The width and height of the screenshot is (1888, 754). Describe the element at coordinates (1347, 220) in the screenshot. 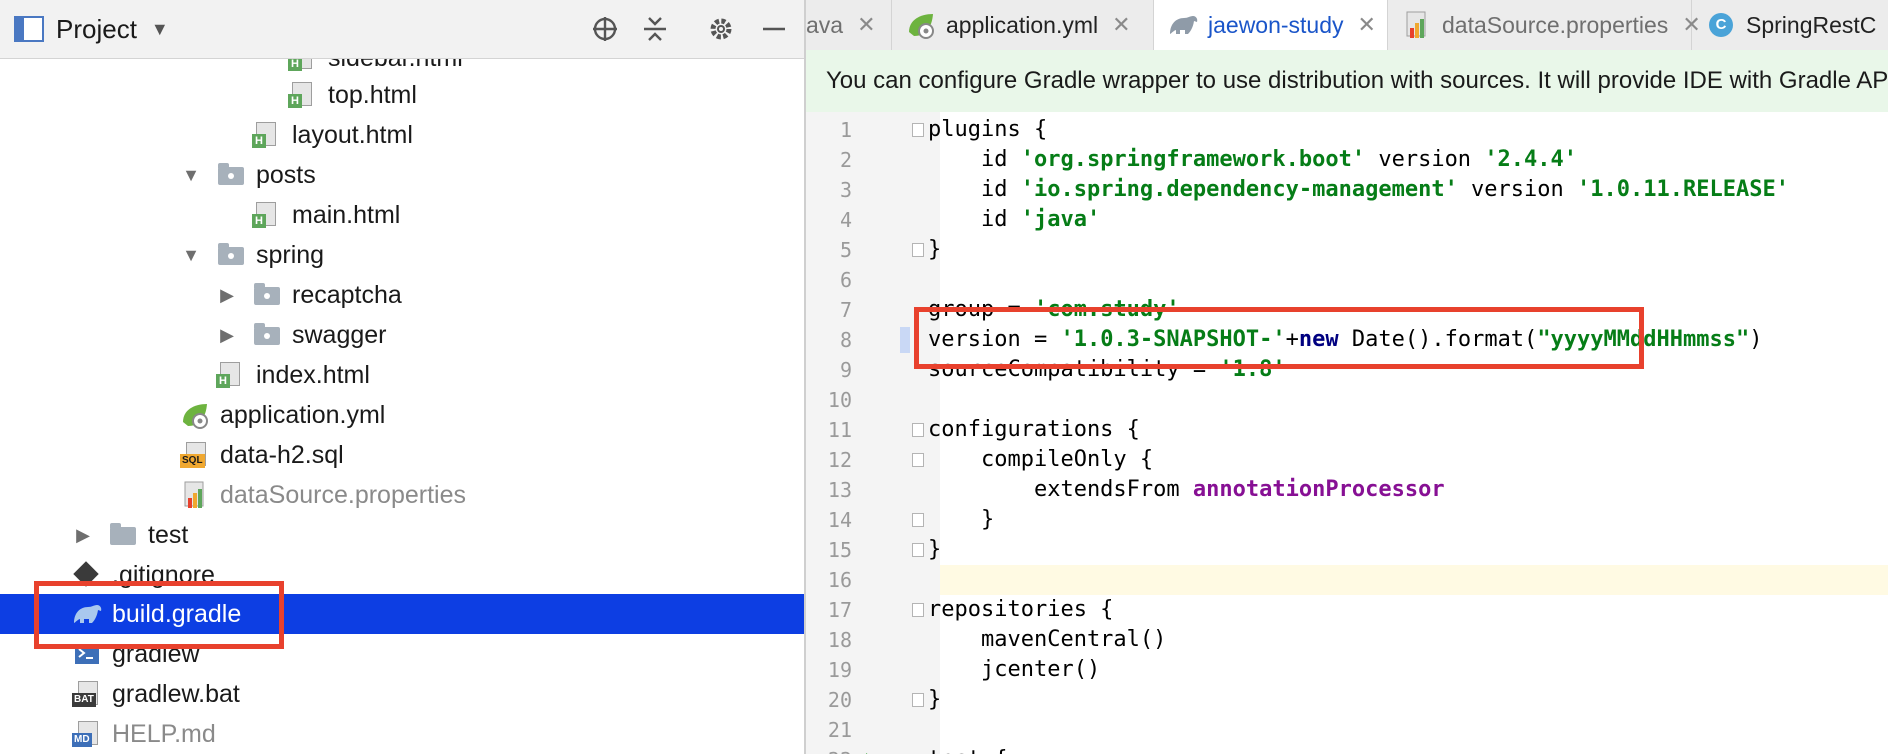

I see `code-line: 4 id 'java'` at that location.